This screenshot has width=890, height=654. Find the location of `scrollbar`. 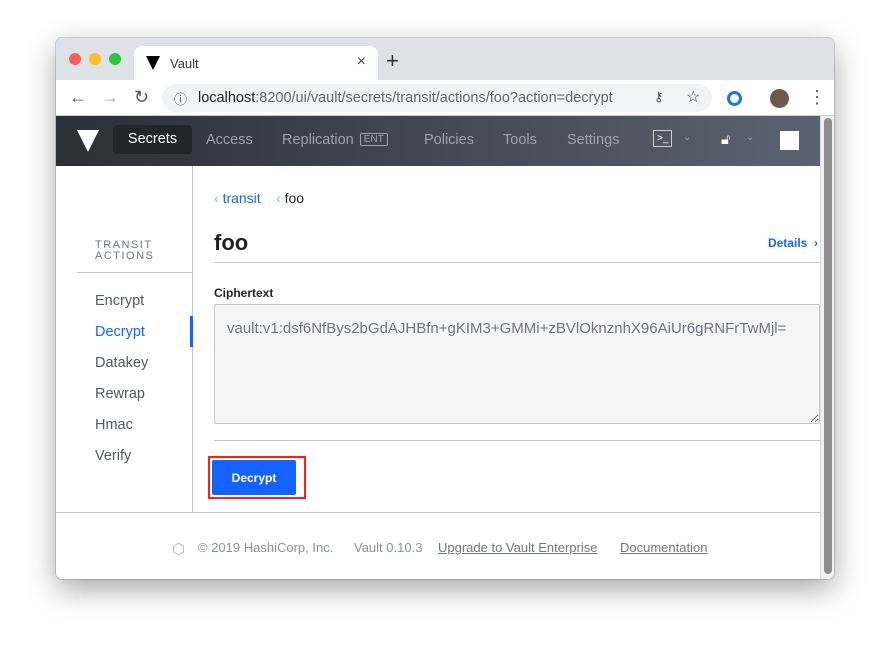

scrollbar is located at coordinates (827, 347).